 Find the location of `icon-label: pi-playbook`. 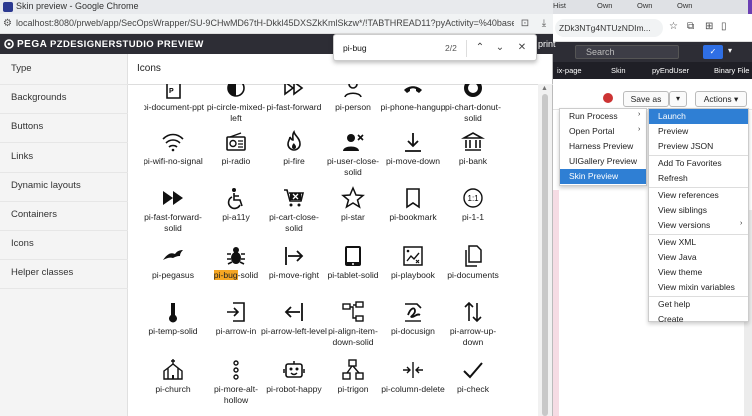

icon-label: pi-playbook is located at coordinates (413, 275).